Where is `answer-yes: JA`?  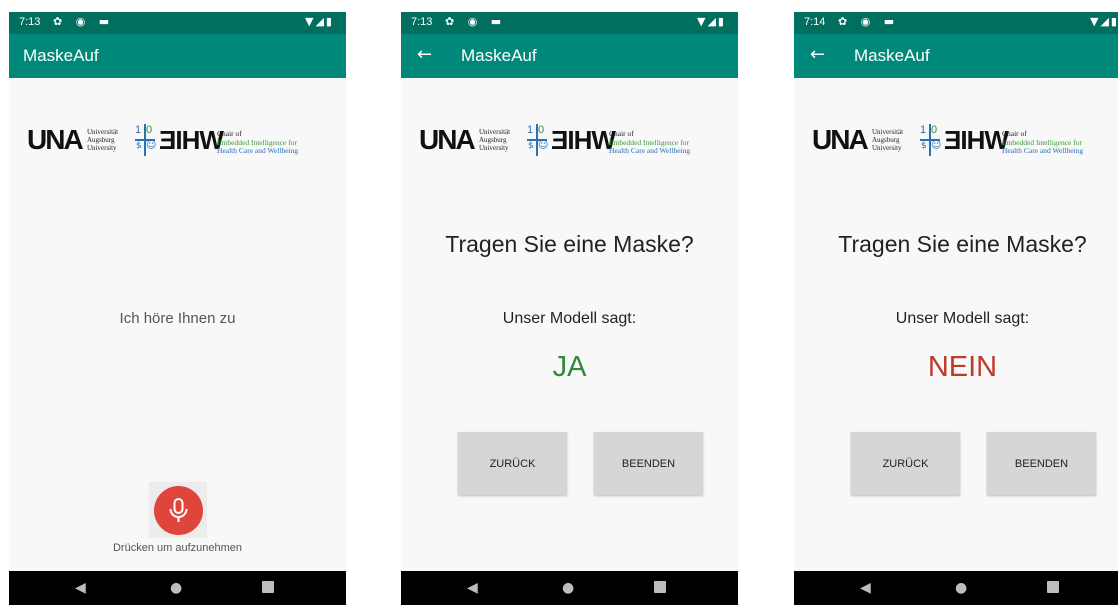
answer-yes: JA is located at coordinates (569, 367).